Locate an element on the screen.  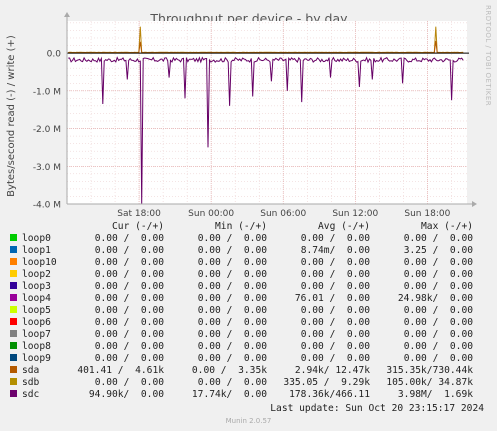
legend-device-label: sdb is located at coordinates (31, 382).